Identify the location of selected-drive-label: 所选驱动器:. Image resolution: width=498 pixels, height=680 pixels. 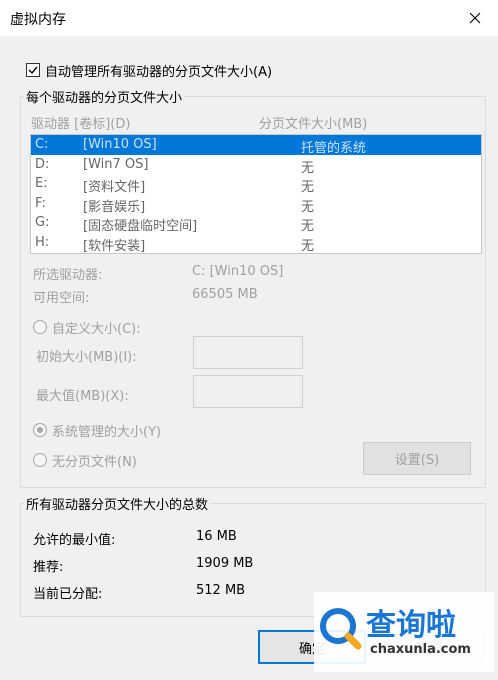
(68, 275).